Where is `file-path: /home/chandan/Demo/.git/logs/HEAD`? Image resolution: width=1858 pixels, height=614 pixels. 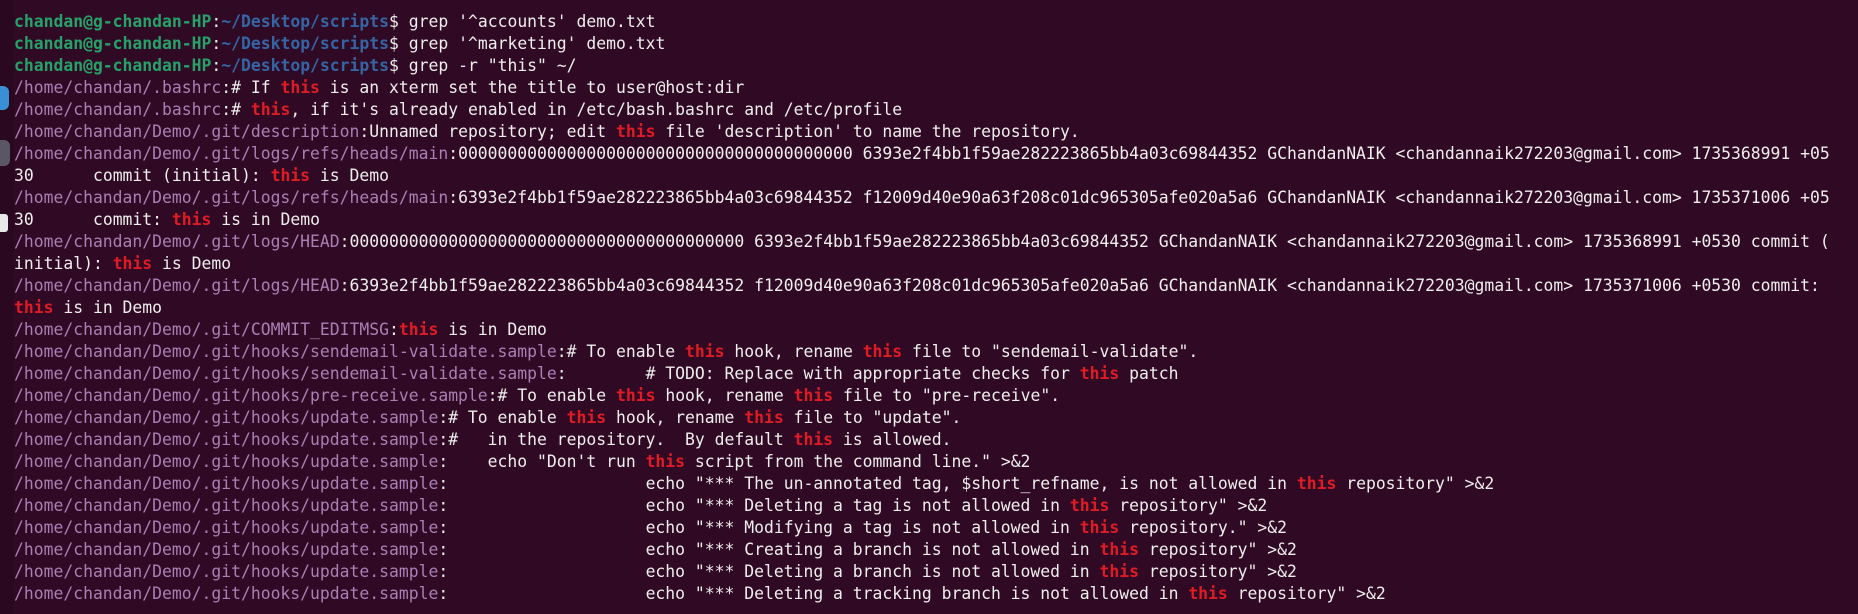
file-path: /home/chandan/Demo/.git/logs/HEAD is located at coordinates (177, 285).